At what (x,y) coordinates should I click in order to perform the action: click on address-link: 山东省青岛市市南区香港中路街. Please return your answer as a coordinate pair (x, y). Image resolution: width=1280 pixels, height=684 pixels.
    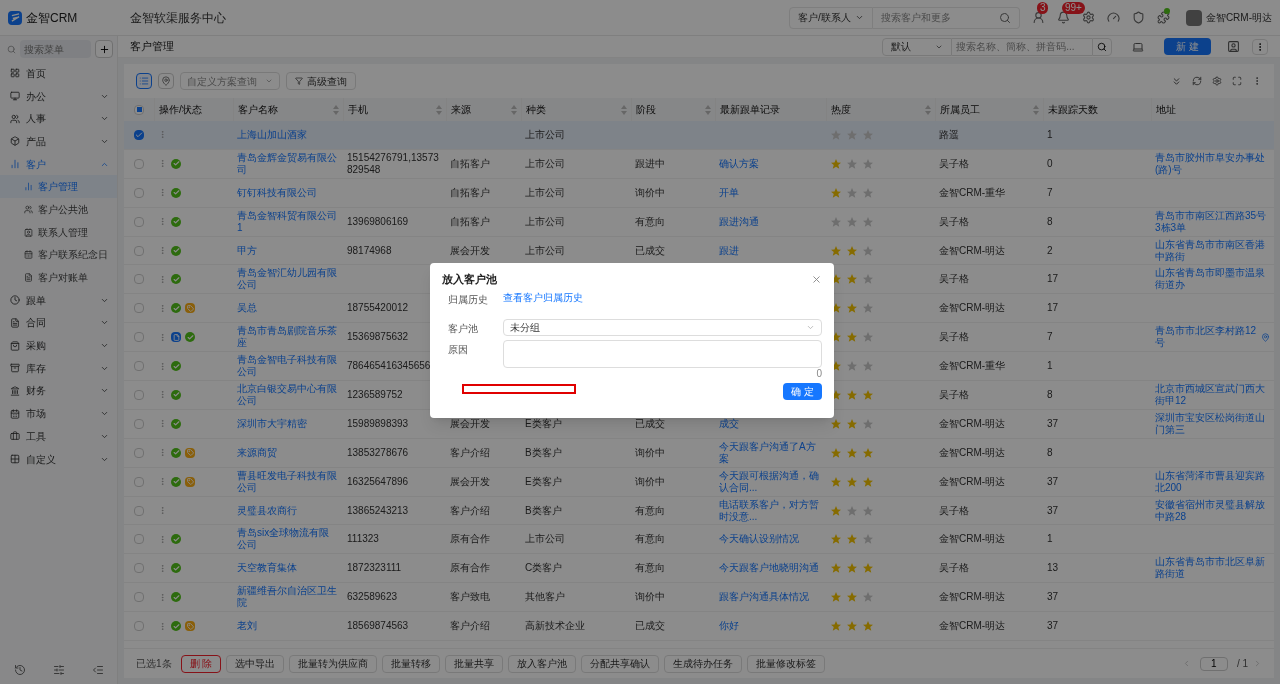
    Looking at the image, I should click on (1212, 250).